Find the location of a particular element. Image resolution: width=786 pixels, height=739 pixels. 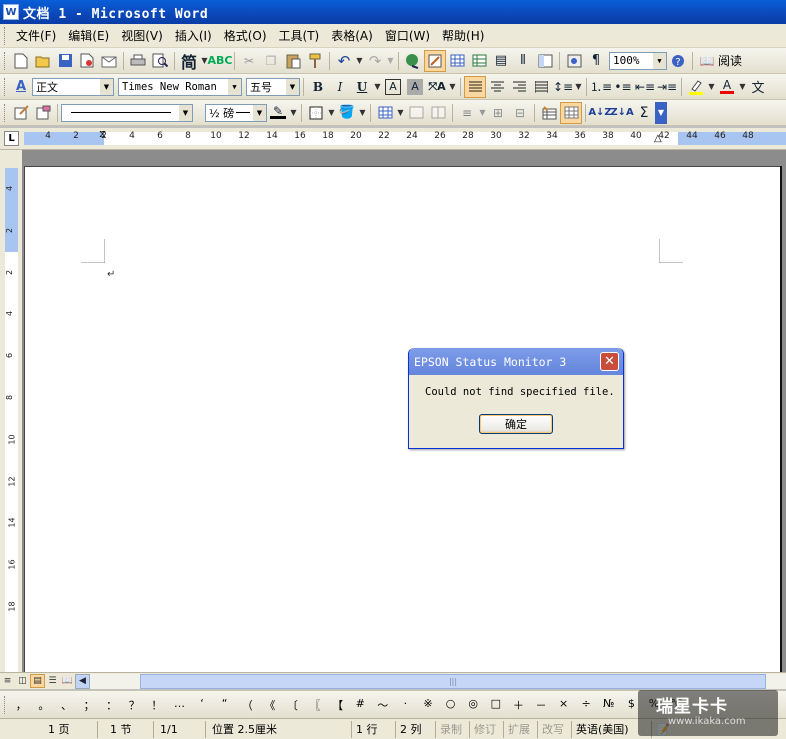

merge-cells-icon is located at coordinates (416, 113).